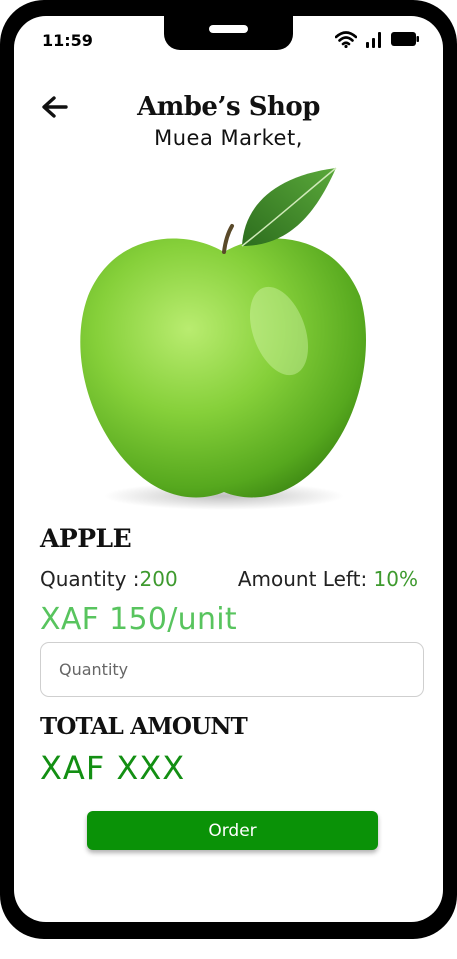  I want to click on amount-left-value: 10%, so click(395, 579).